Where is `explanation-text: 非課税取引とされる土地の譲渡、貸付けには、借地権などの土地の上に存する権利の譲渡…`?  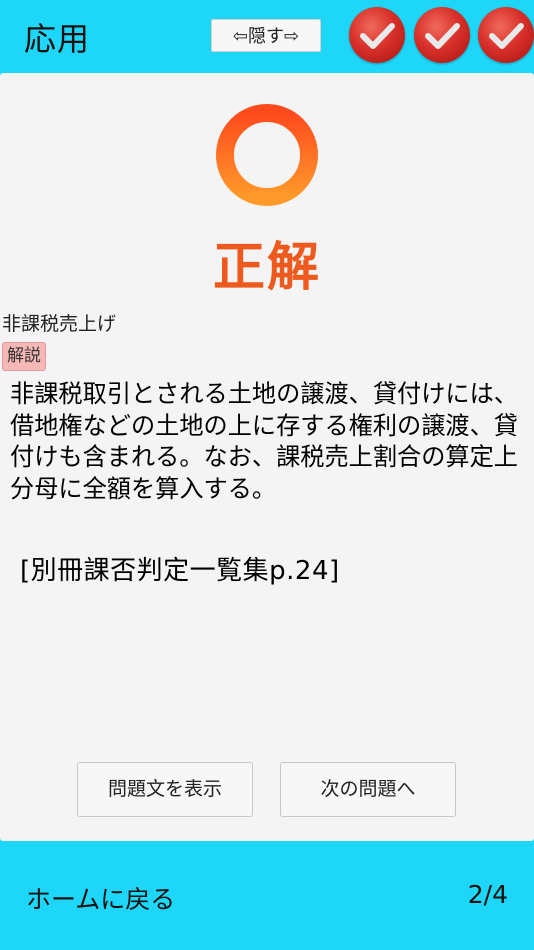
explanation-text: 非課税取引とされる土地の譲渡、貸付けには、借地権などの土地の上に存する権利の譲渡… is located at coordinates (264, 441).